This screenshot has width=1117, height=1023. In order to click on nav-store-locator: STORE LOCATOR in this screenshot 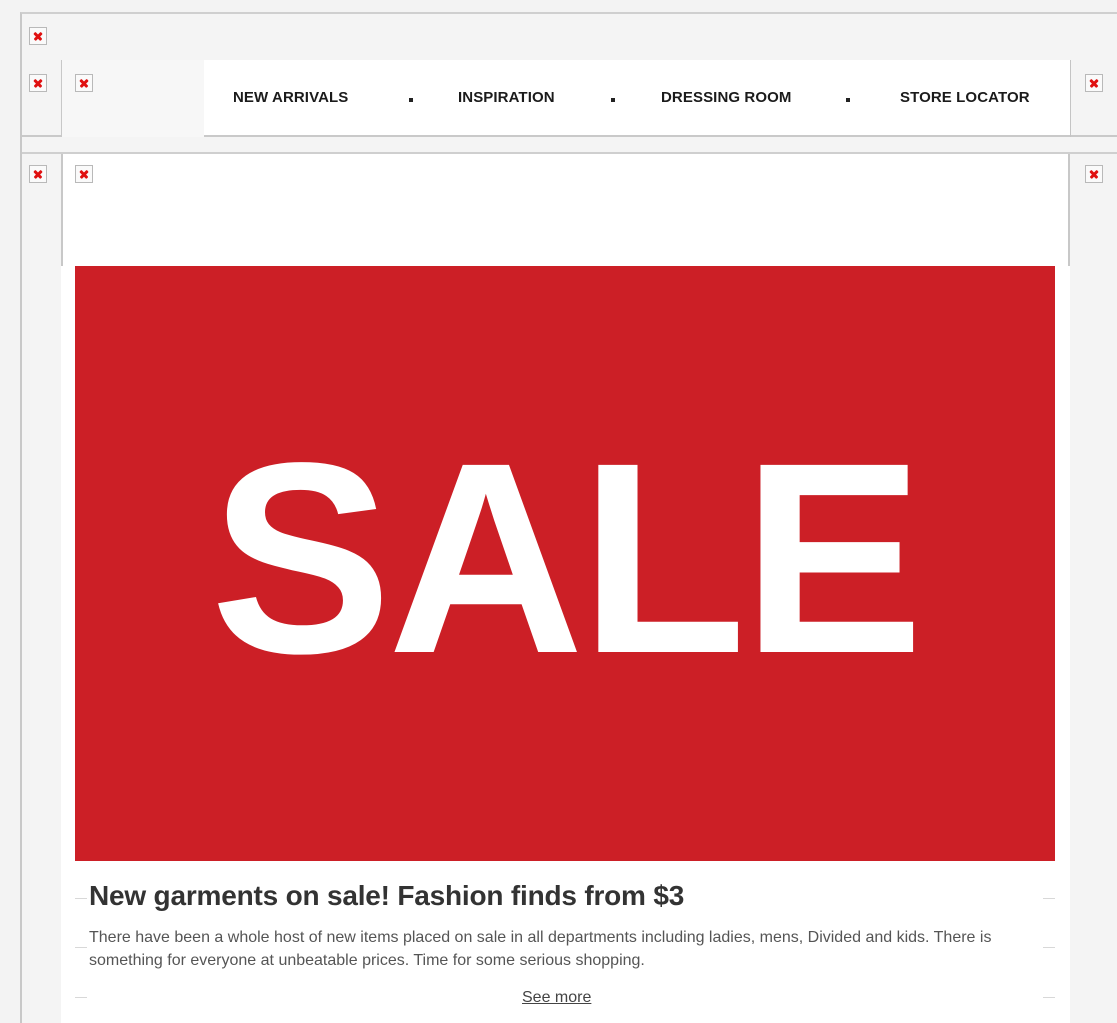, I will do `click(965, 97)`.